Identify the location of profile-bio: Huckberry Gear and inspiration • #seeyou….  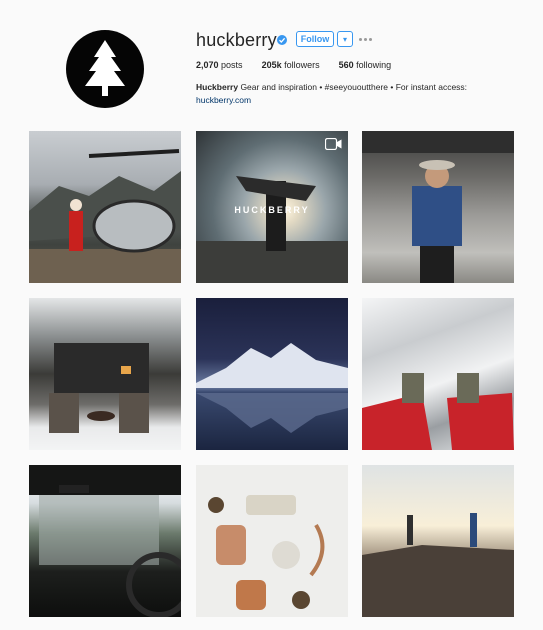
(346, 94).